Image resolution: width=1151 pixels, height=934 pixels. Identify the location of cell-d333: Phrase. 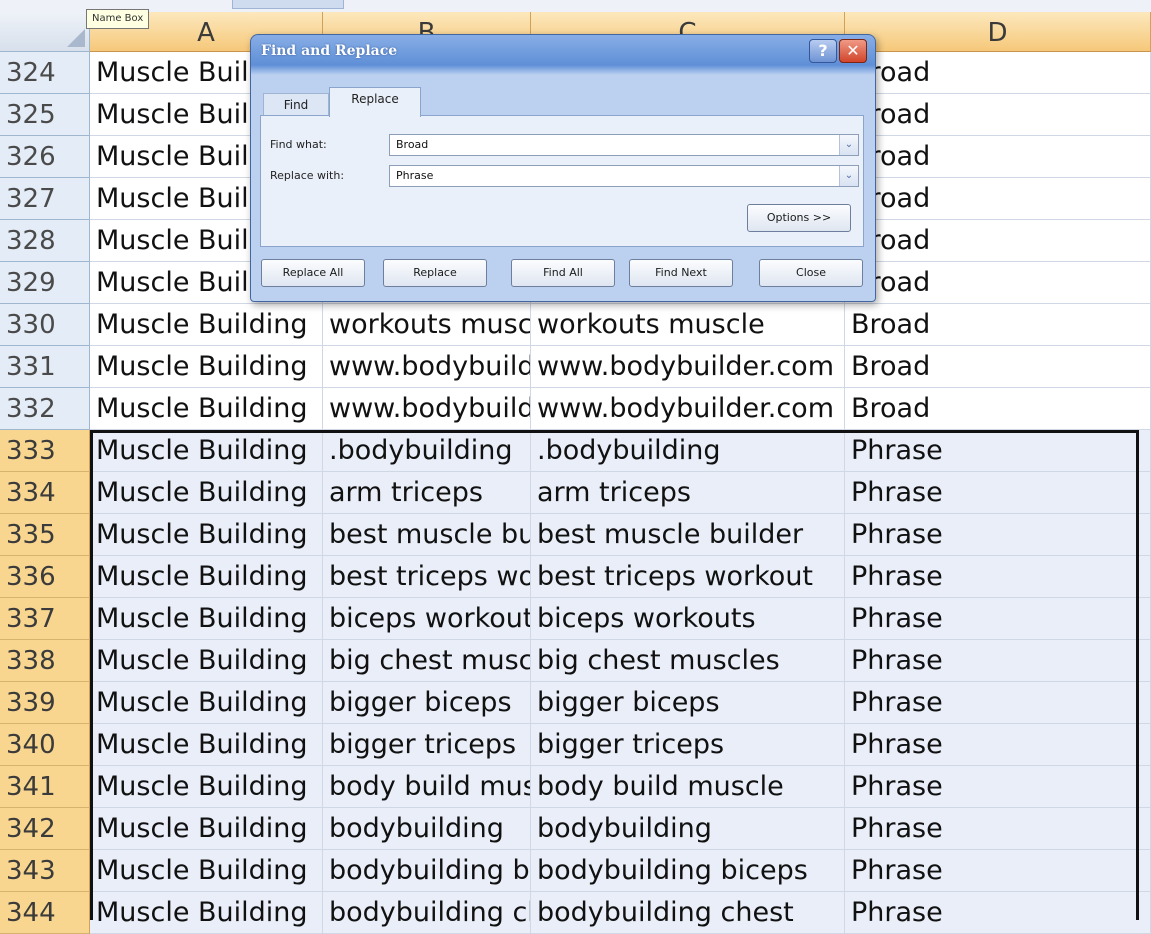
(998, 451).